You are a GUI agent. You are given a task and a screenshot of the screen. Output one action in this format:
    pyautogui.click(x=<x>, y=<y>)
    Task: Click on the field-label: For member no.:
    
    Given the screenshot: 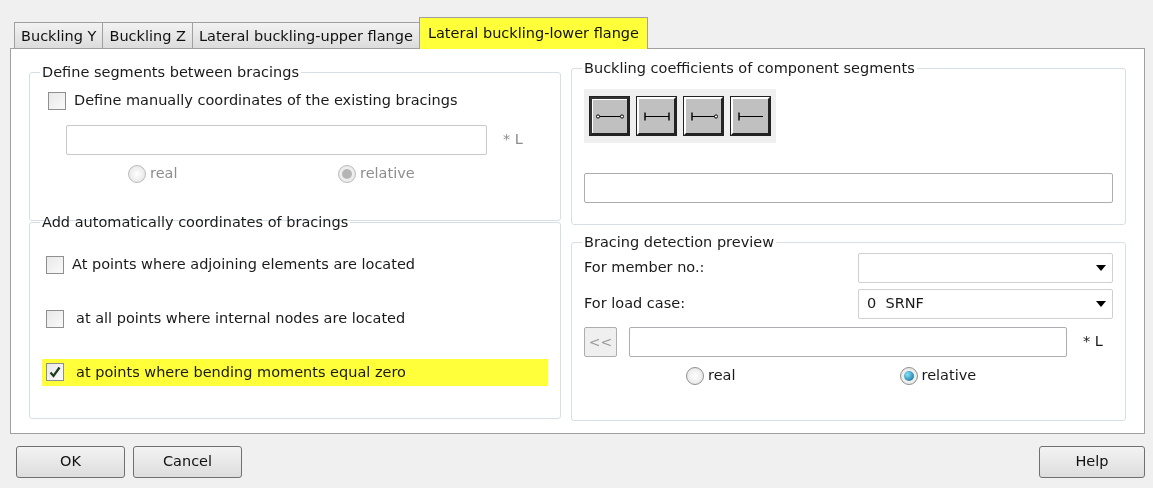 What is the action you would take?
    pyautogui.click(x=644, y=268)
    